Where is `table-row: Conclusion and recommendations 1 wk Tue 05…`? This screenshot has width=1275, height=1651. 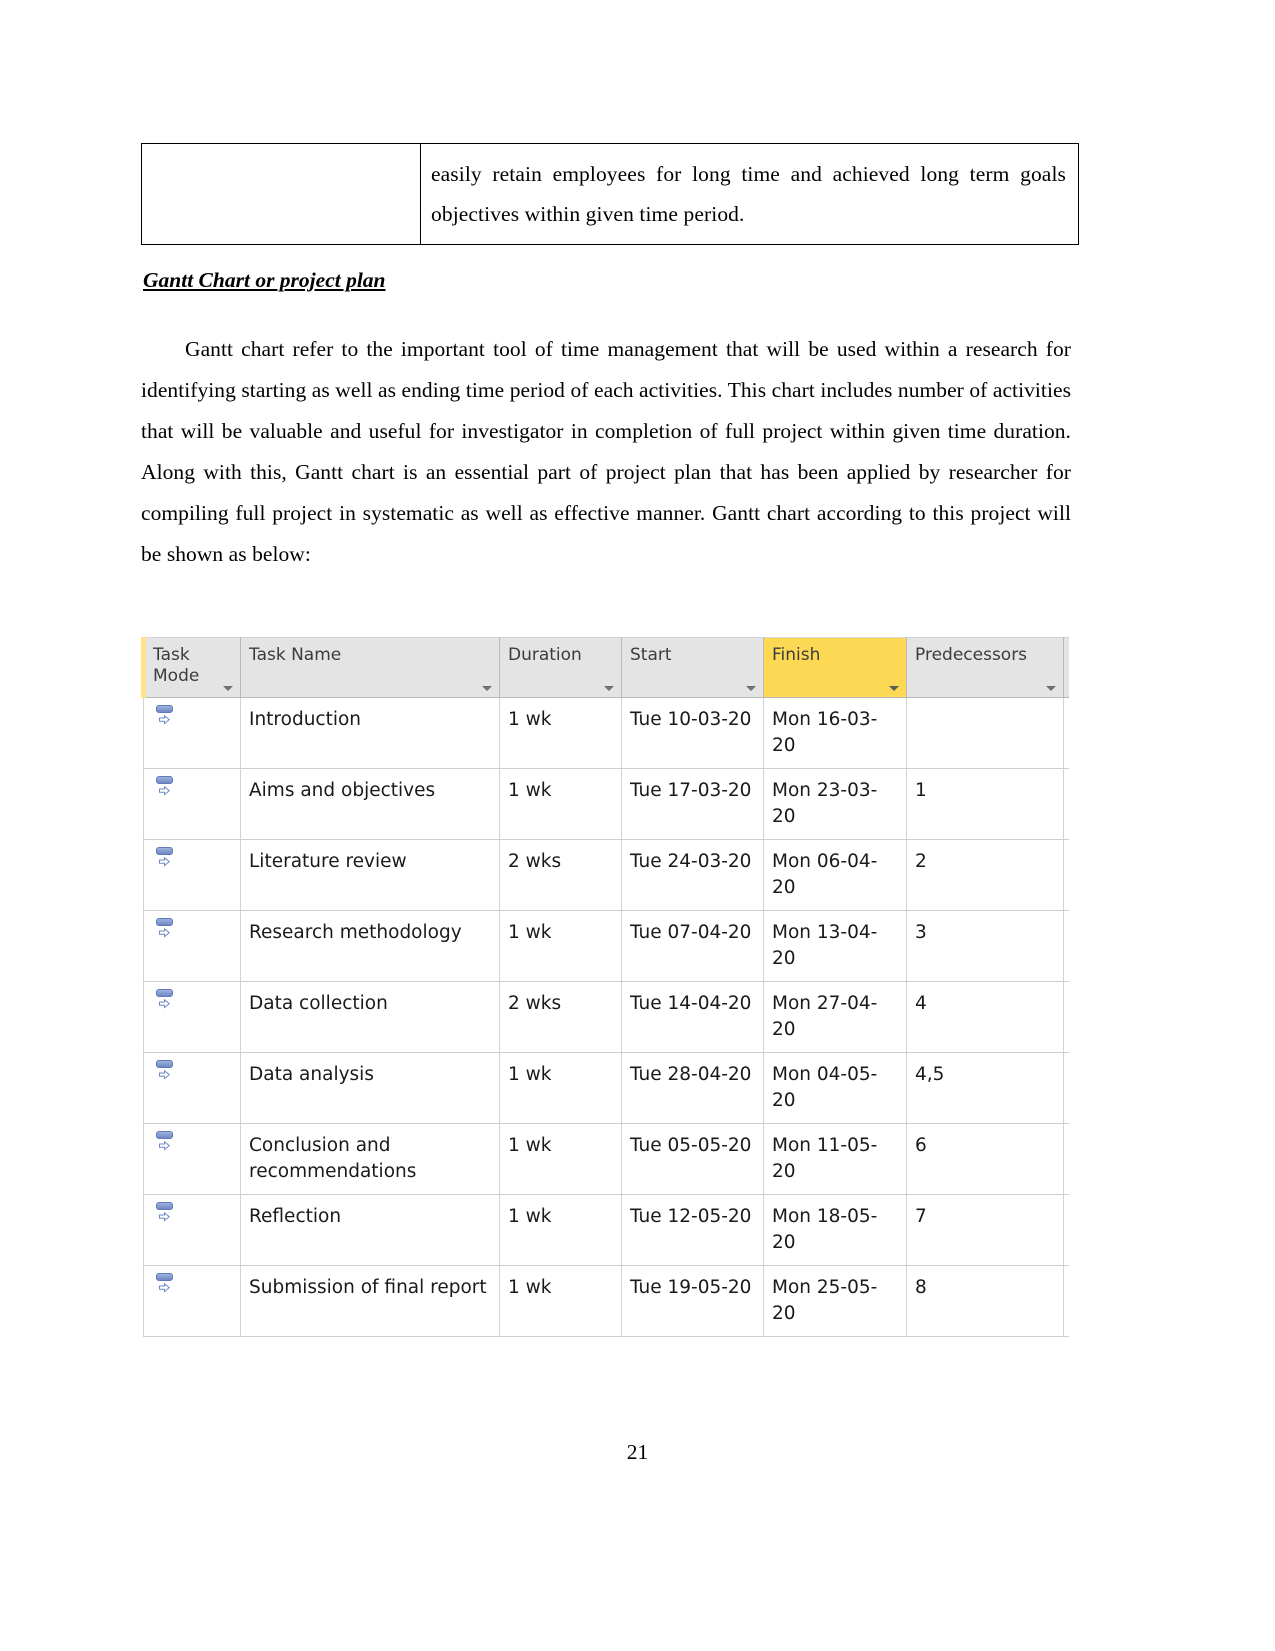
table-row: Conclusion and recommendations 1 wk Tue 05… is located at coordinates (606, 1159).